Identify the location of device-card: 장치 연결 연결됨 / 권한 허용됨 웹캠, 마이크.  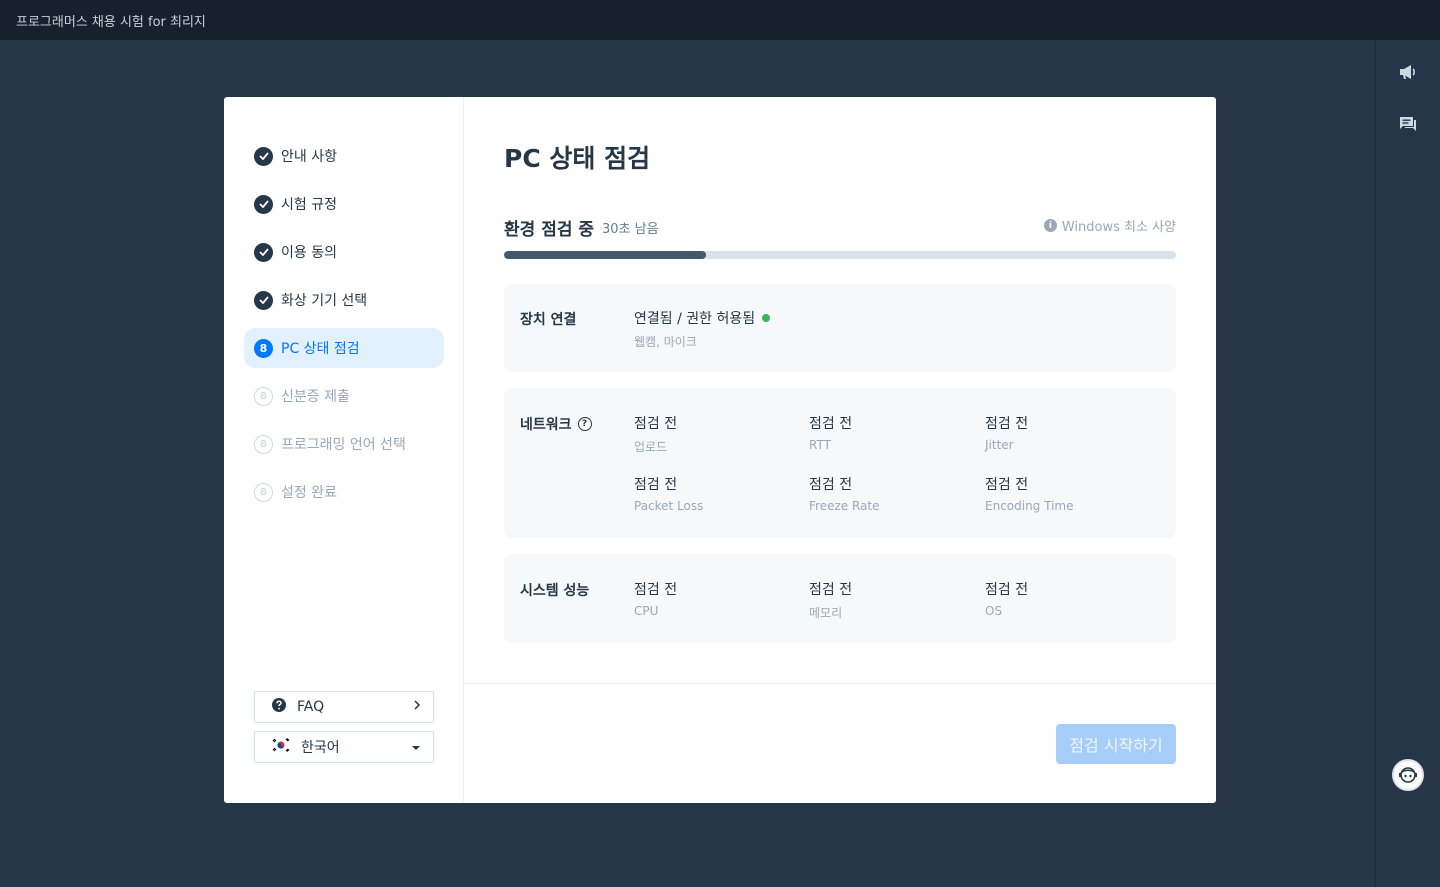
(840, 328).